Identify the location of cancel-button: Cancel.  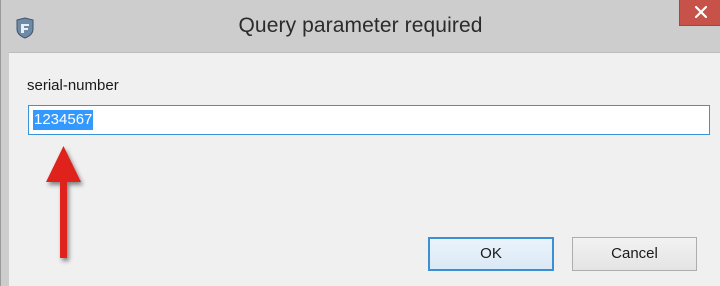
(634, 254).